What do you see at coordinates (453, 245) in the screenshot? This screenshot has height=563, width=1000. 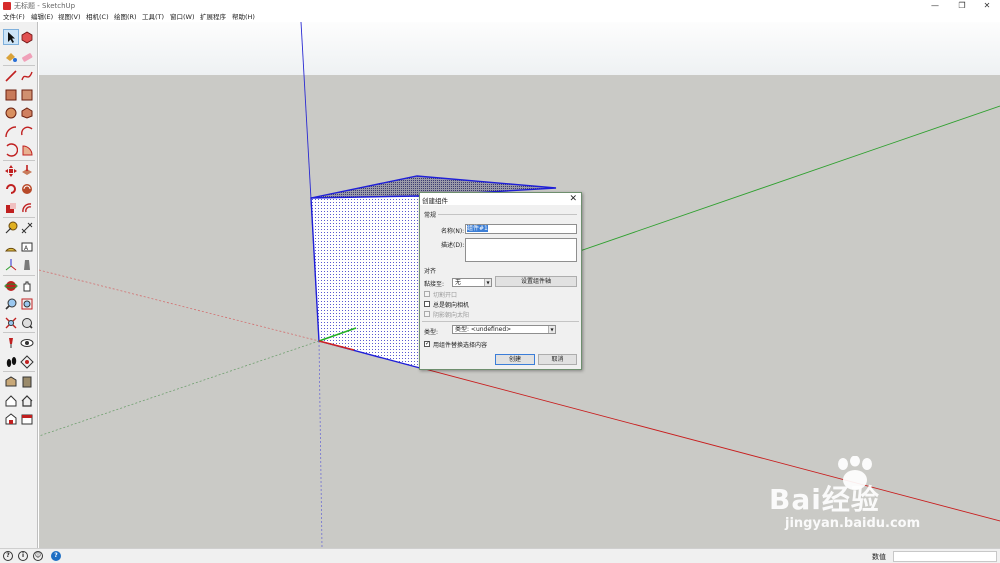 I see `description-label: 描述(D):` at bounding box center [453, 245].